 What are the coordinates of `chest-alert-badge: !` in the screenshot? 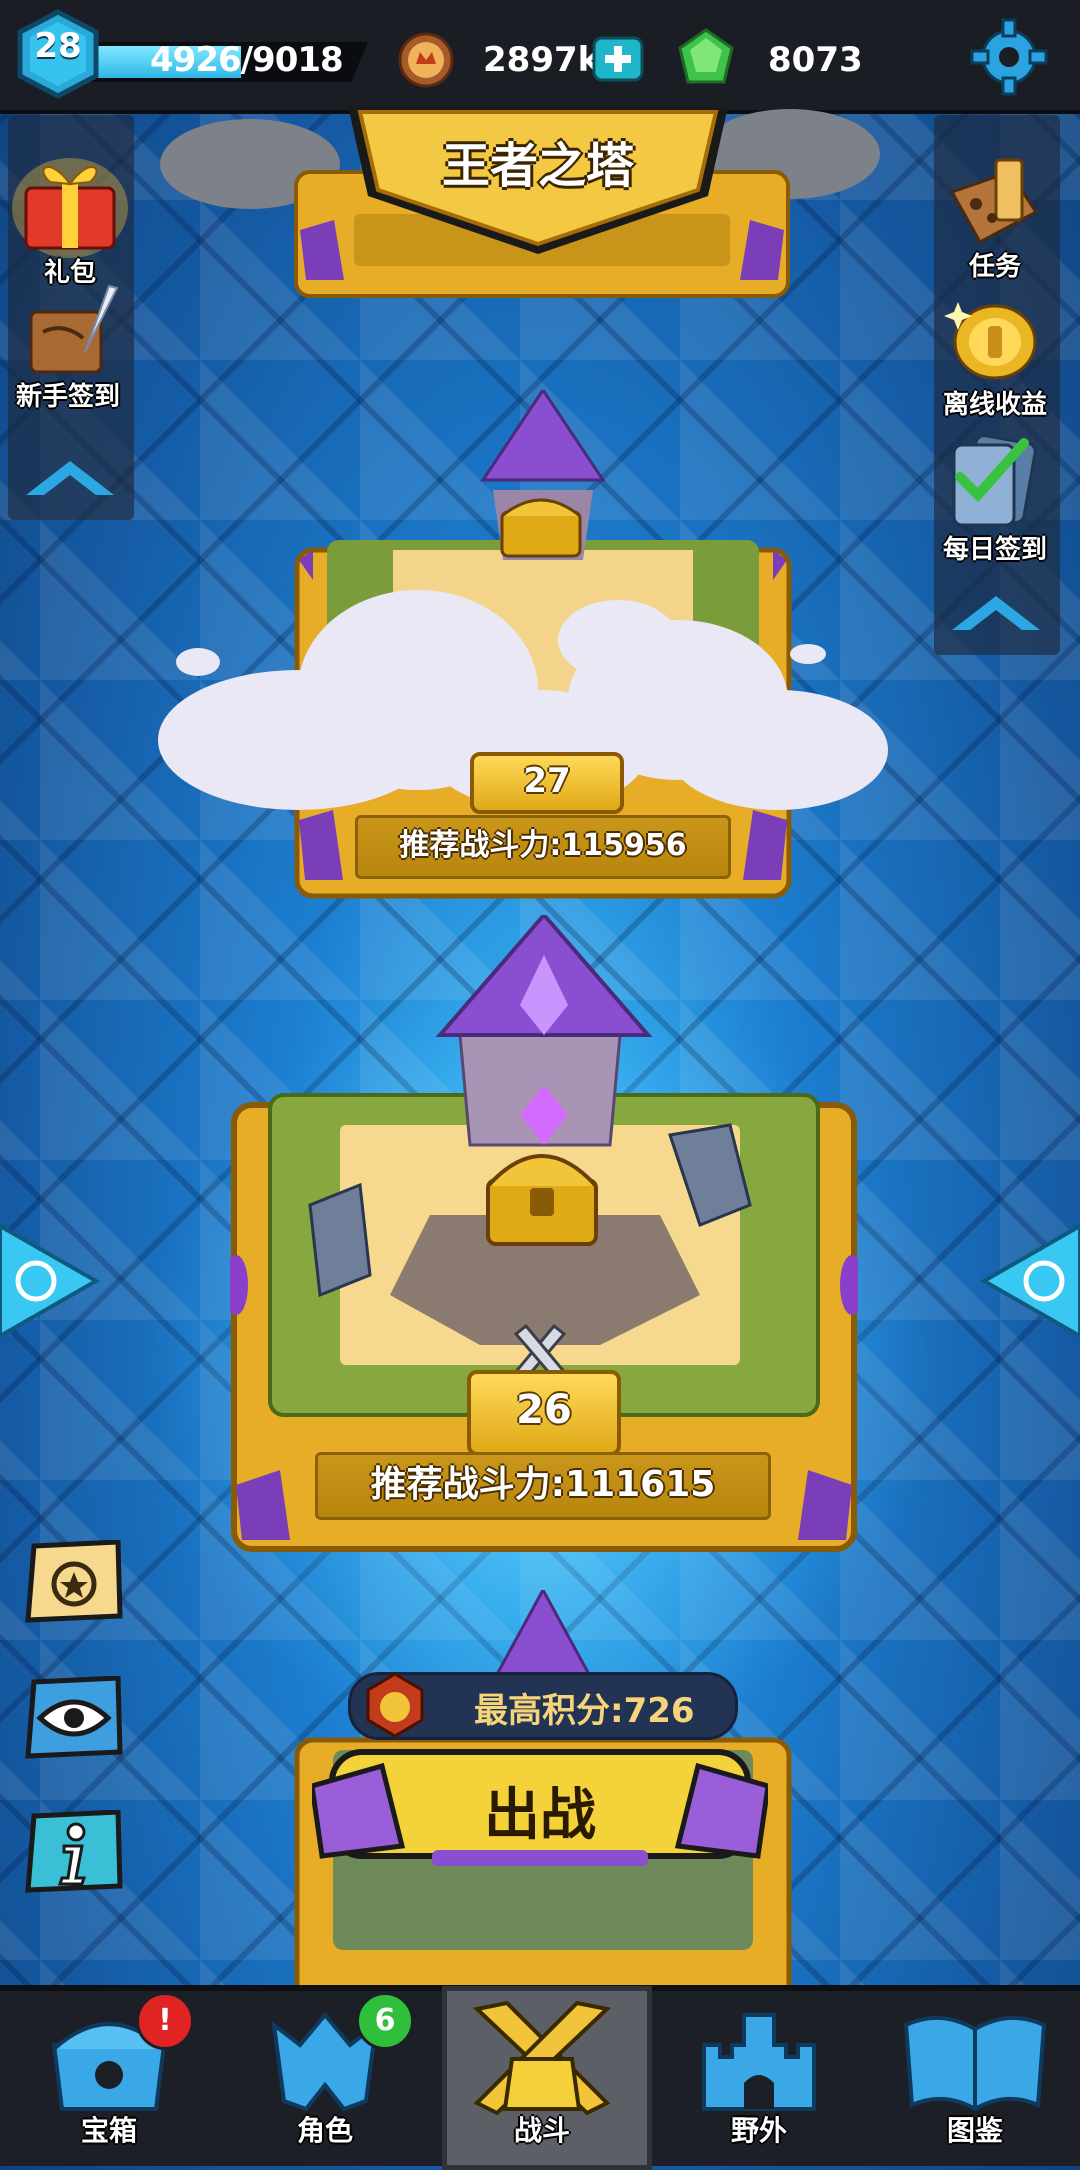 It's located at (165, 2021).